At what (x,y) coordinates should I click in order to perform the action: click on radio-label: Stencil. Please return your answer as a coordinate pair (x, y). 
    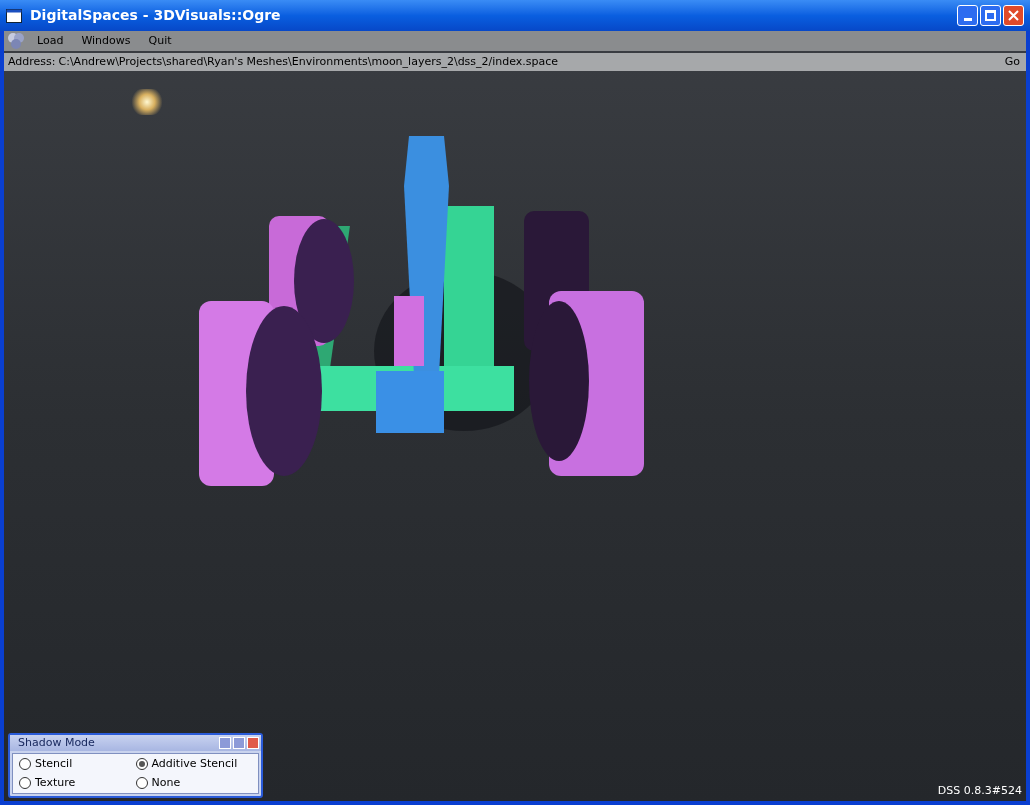
    Looking at the image, I should click on (54, 764).